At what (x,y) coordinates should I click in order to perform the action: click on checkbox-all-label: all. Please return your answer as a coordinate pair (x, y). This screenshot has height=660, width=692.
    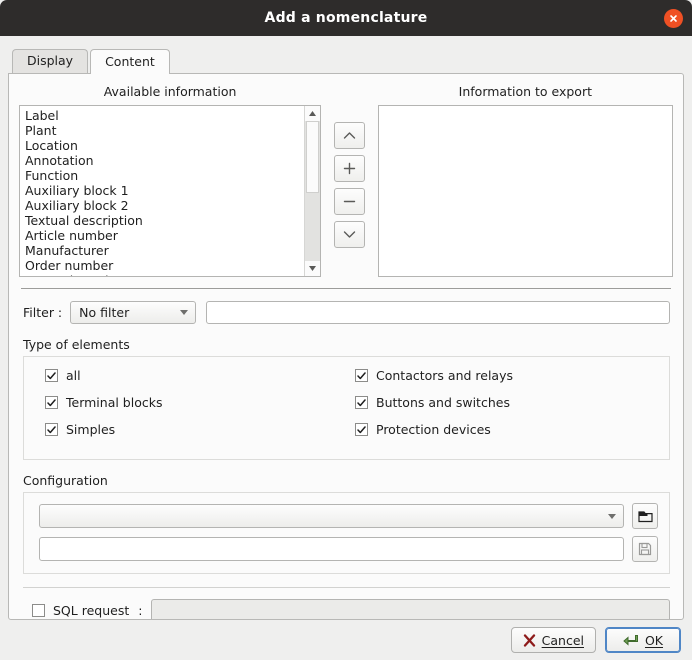
    Looking at the image, I should click on (73, 375).